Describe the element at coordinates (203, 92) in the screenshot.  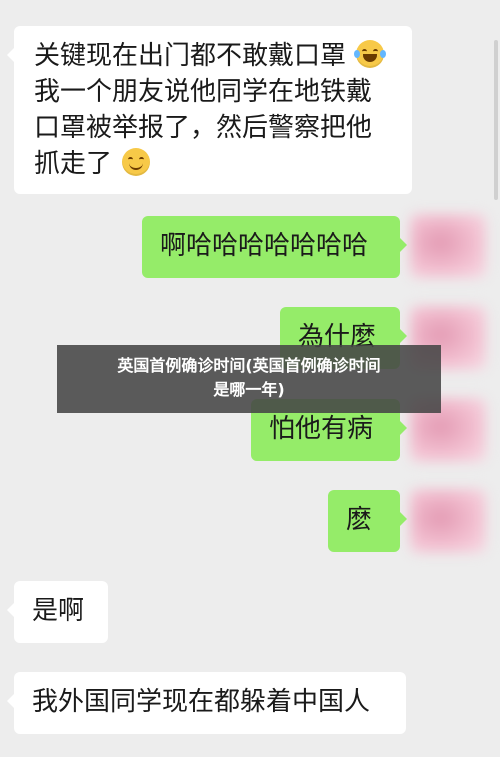
I see `message-line: 我一个朋友说他同学在地铁戴` at that location.